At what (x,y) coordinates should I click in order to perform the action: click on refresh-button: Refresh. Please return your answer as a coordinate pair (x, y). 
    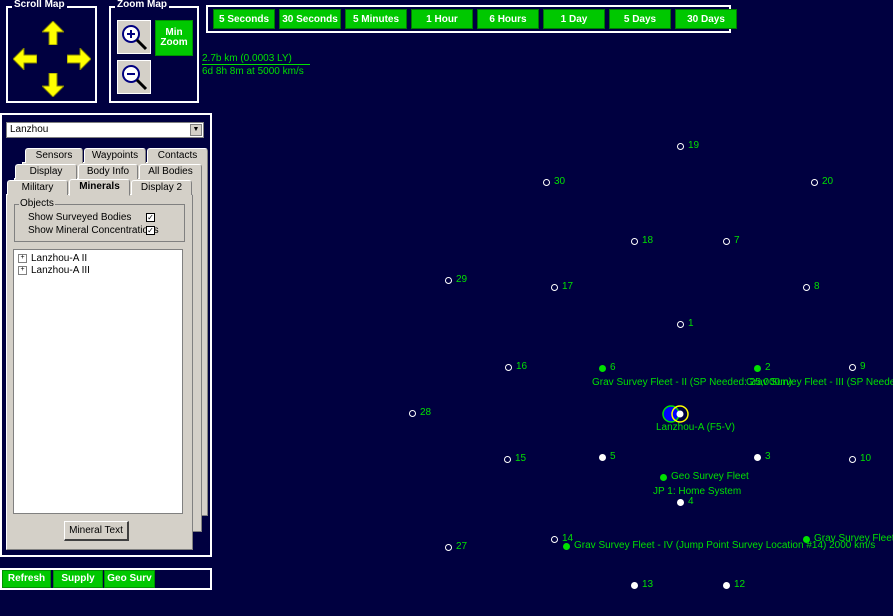
    Looking at the image, I should click on (26, 579).